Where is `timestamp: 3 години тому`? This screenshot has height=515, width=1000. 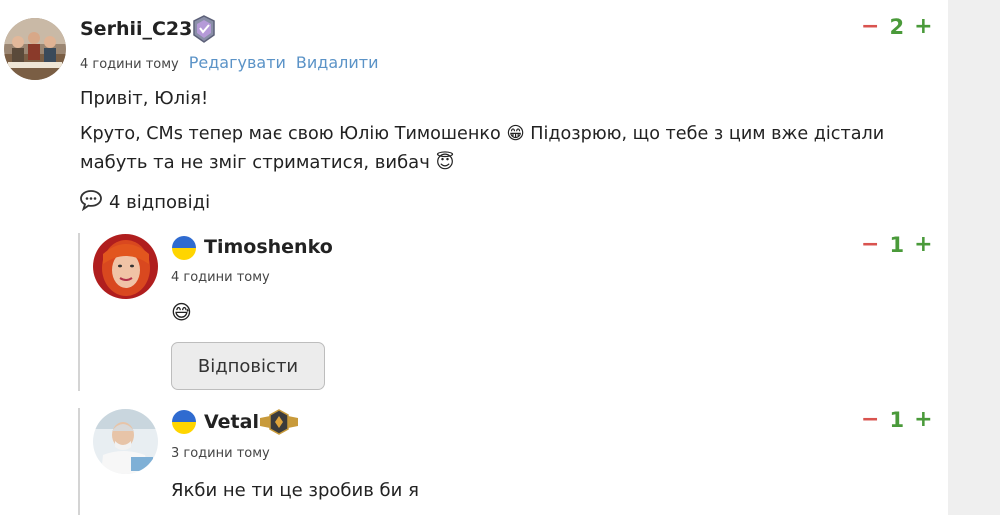 timestamp: 3 години тому is located at coordinates (220, 453).